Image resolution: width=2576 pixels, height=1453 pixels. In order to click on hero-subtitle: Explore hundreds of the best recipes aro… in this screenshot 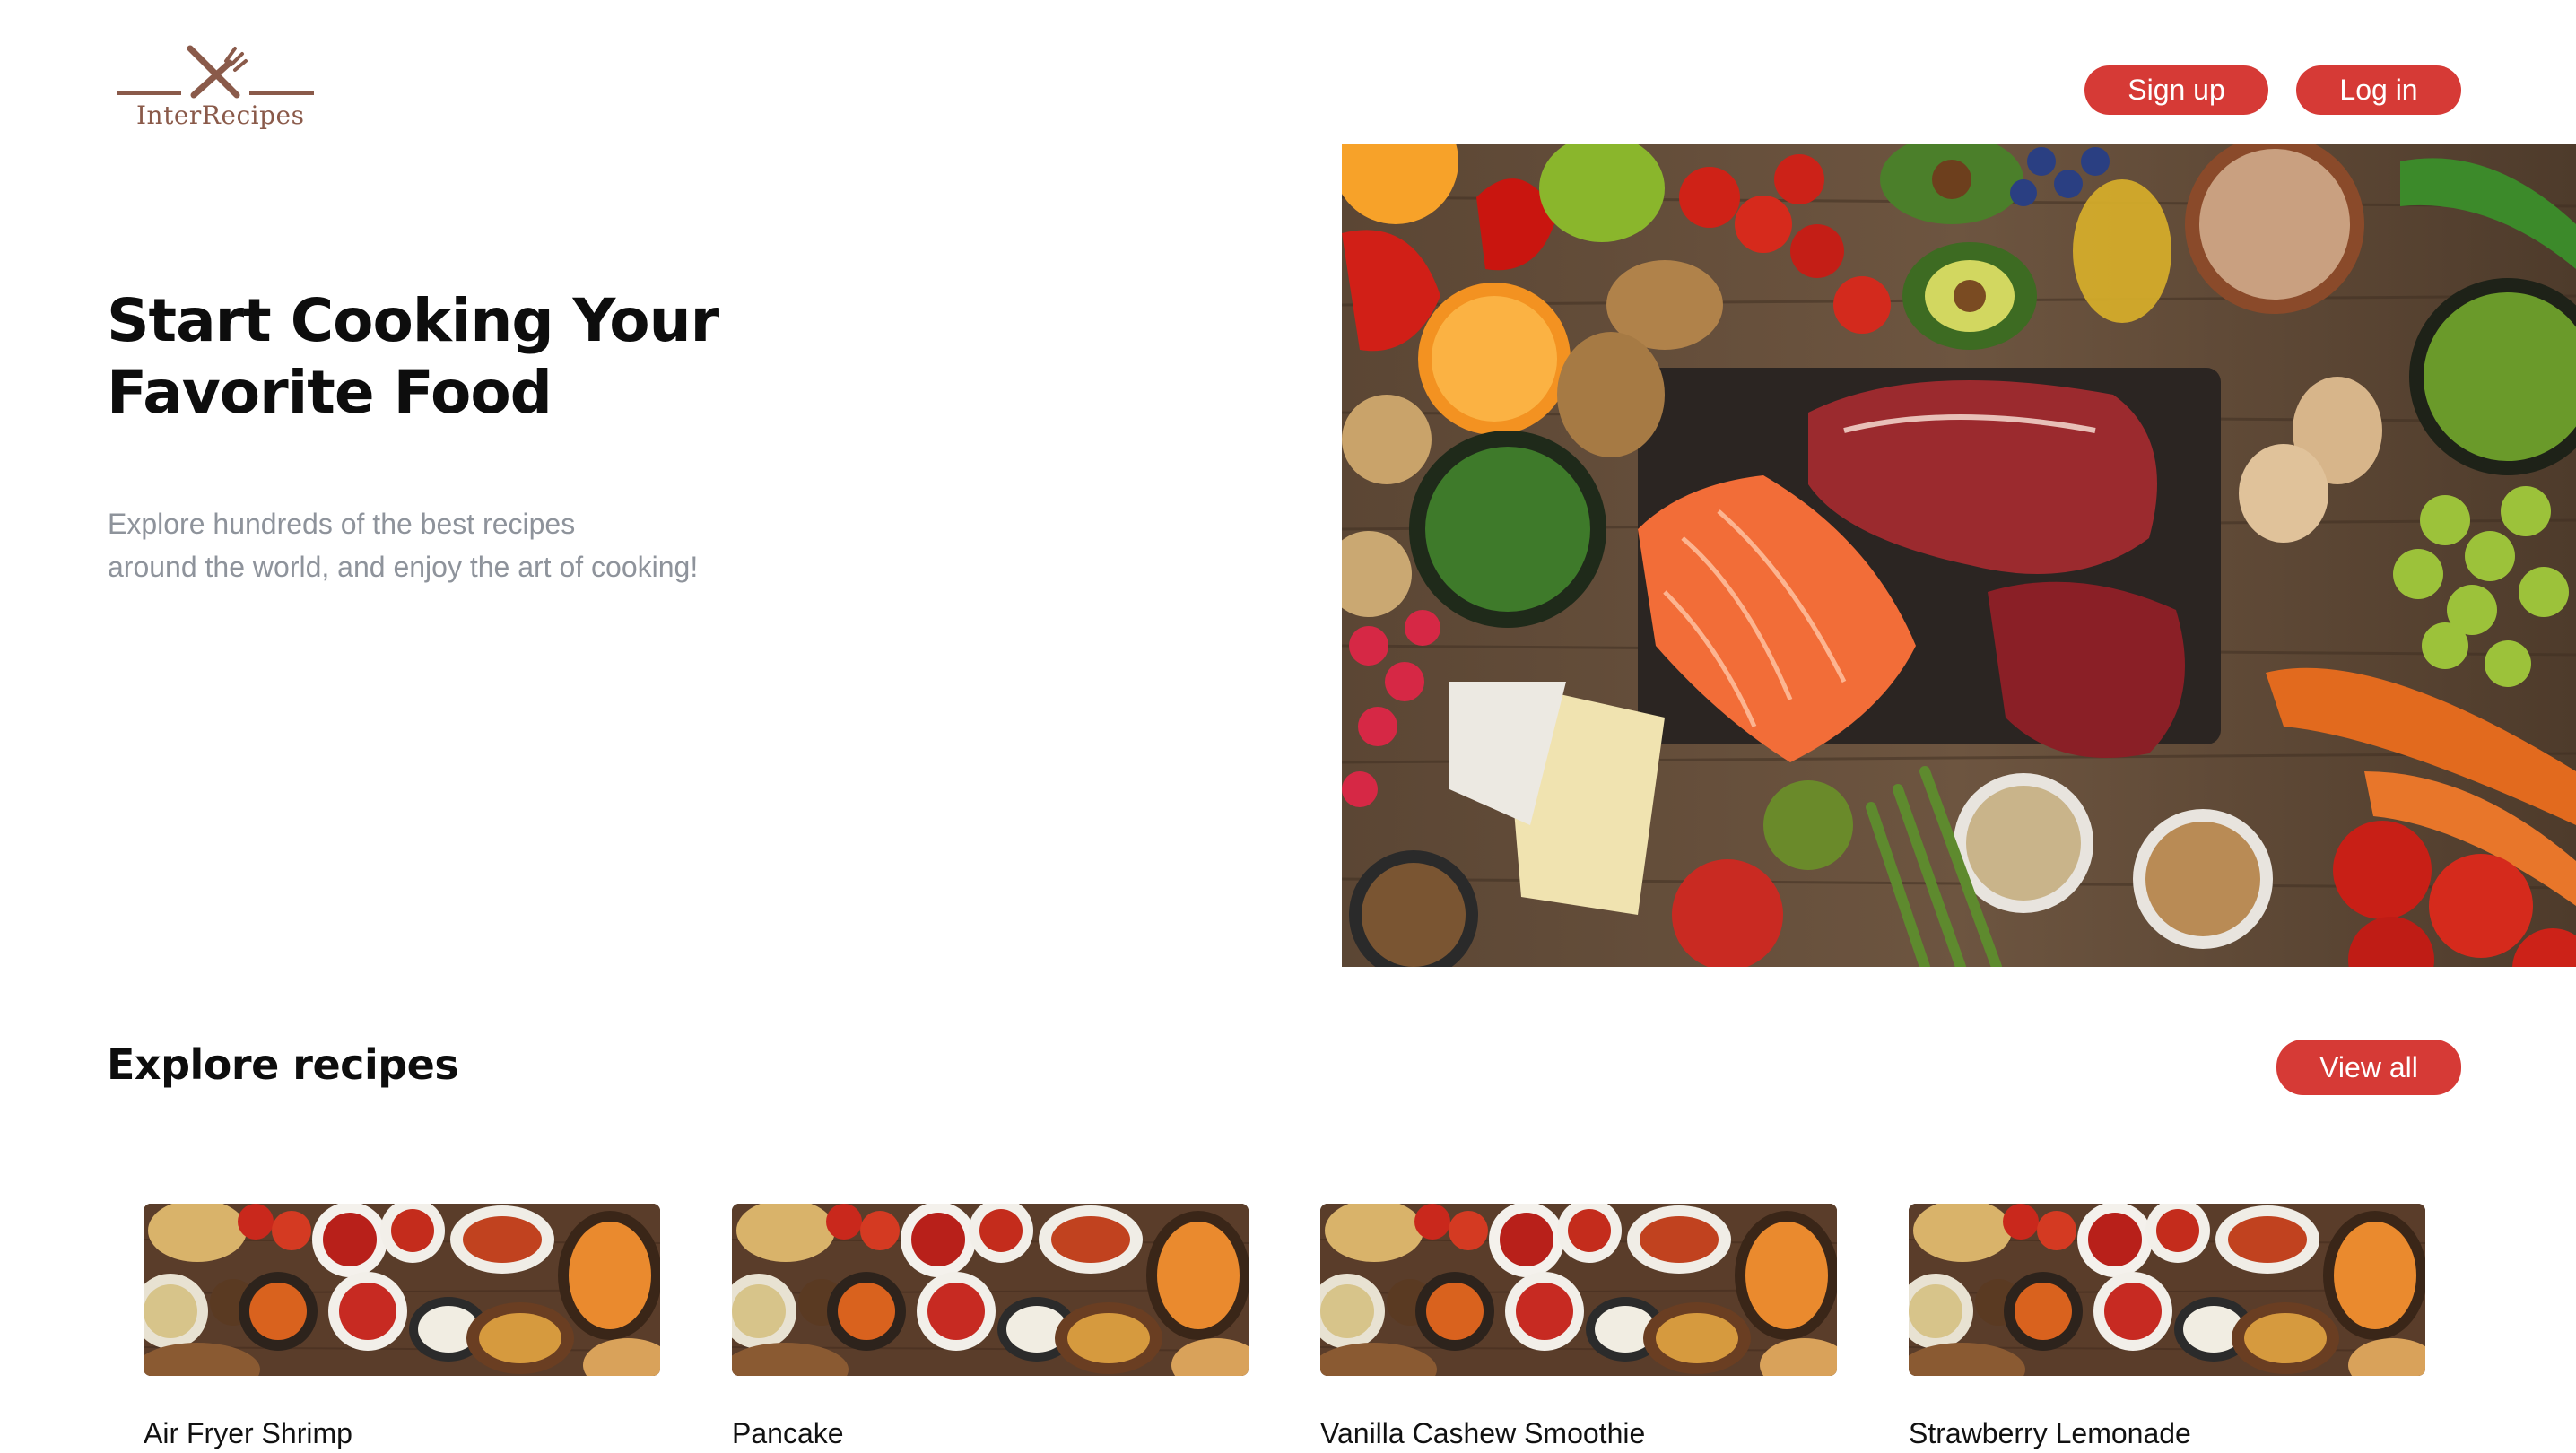, I will do `click(448, 545)`.